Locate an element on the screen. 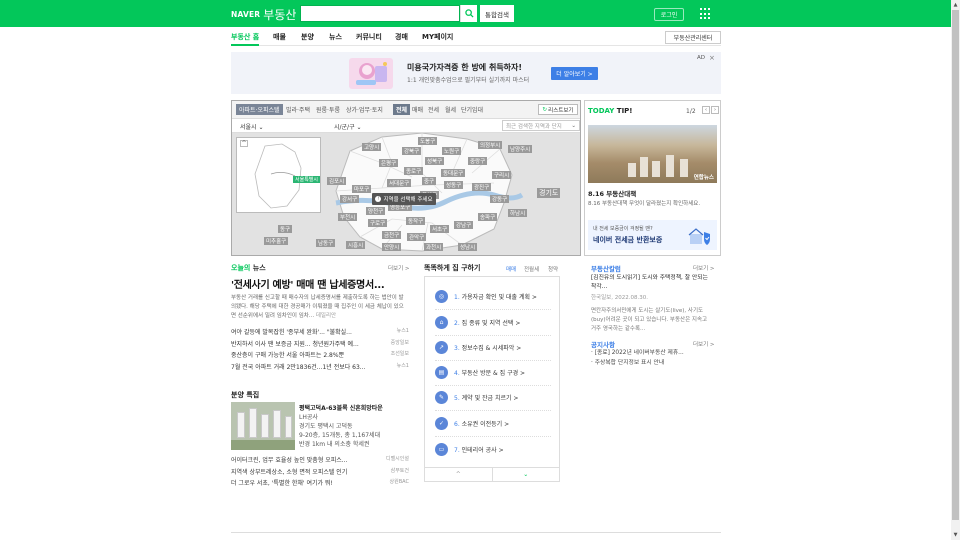 This screenshot has height=540, width=960. howto-down-button: ⌄ is located at coordinates (525, 474).